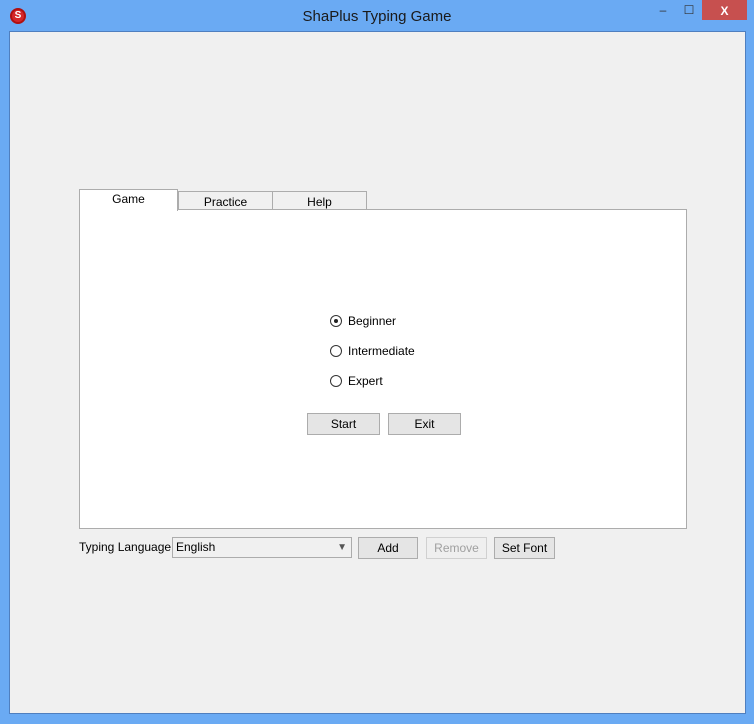 Image resolution: width=754 pixels, height=724 pixels. Describe the element at coordinates (724, 10) in the screenshot. I see `close-button: X` at that location.